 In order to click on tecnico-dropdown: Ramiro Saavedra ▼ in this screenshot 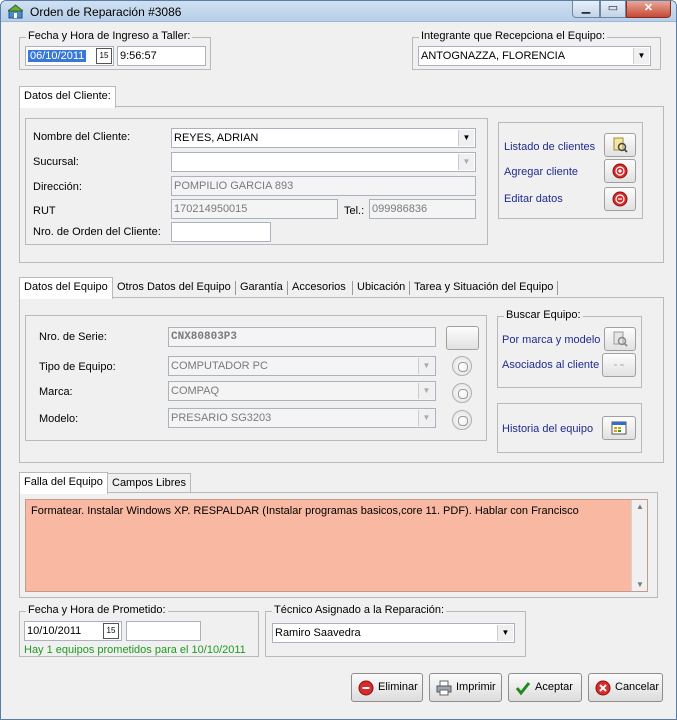, I will do `click(393, 633)`.